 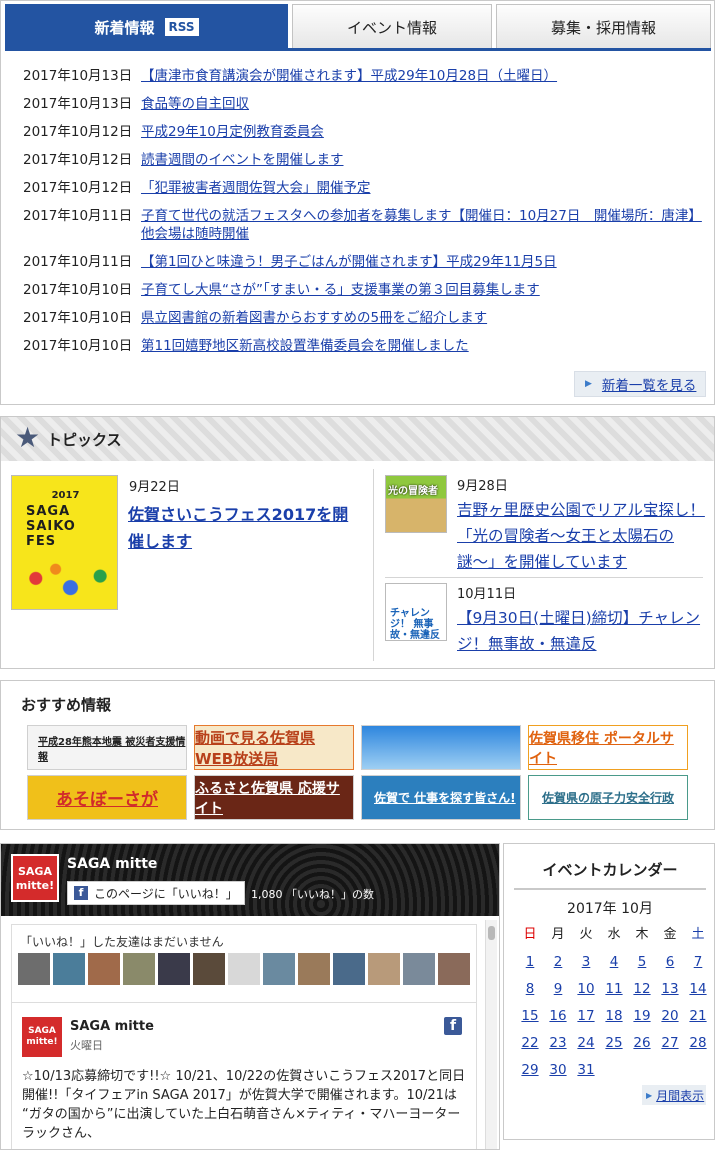 I want to click on news-link: 食品等の自主回収, so click(x=422, y=104).